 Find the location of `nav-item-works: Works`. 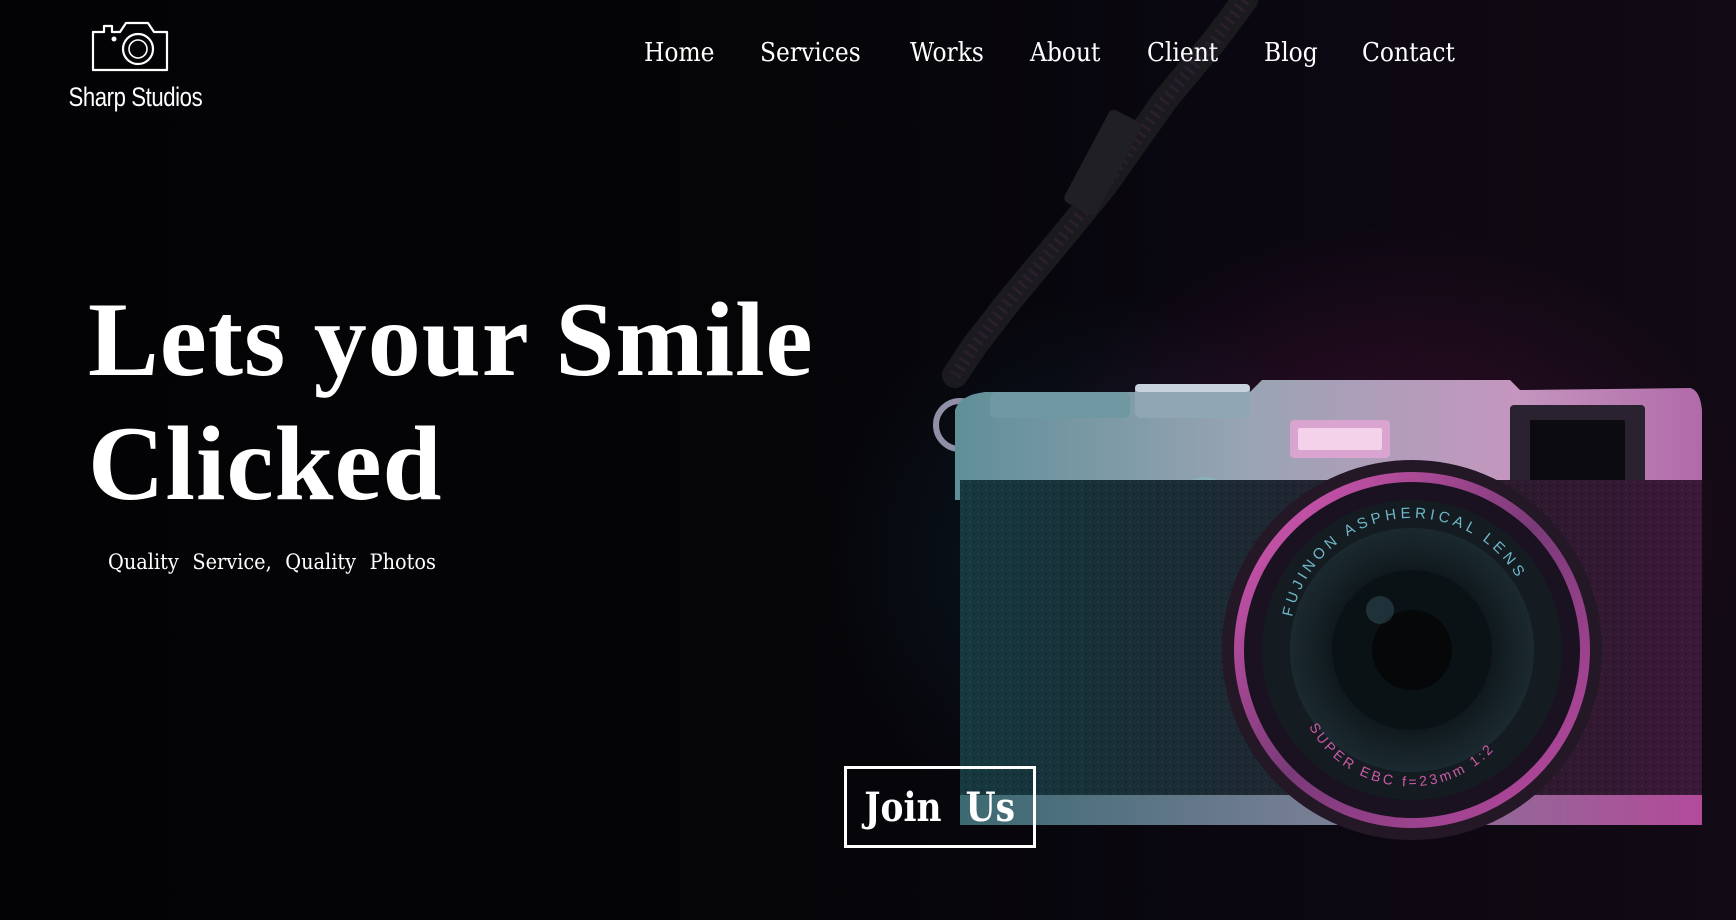

nav-item-works: Works is located at coordinates (947, 53).